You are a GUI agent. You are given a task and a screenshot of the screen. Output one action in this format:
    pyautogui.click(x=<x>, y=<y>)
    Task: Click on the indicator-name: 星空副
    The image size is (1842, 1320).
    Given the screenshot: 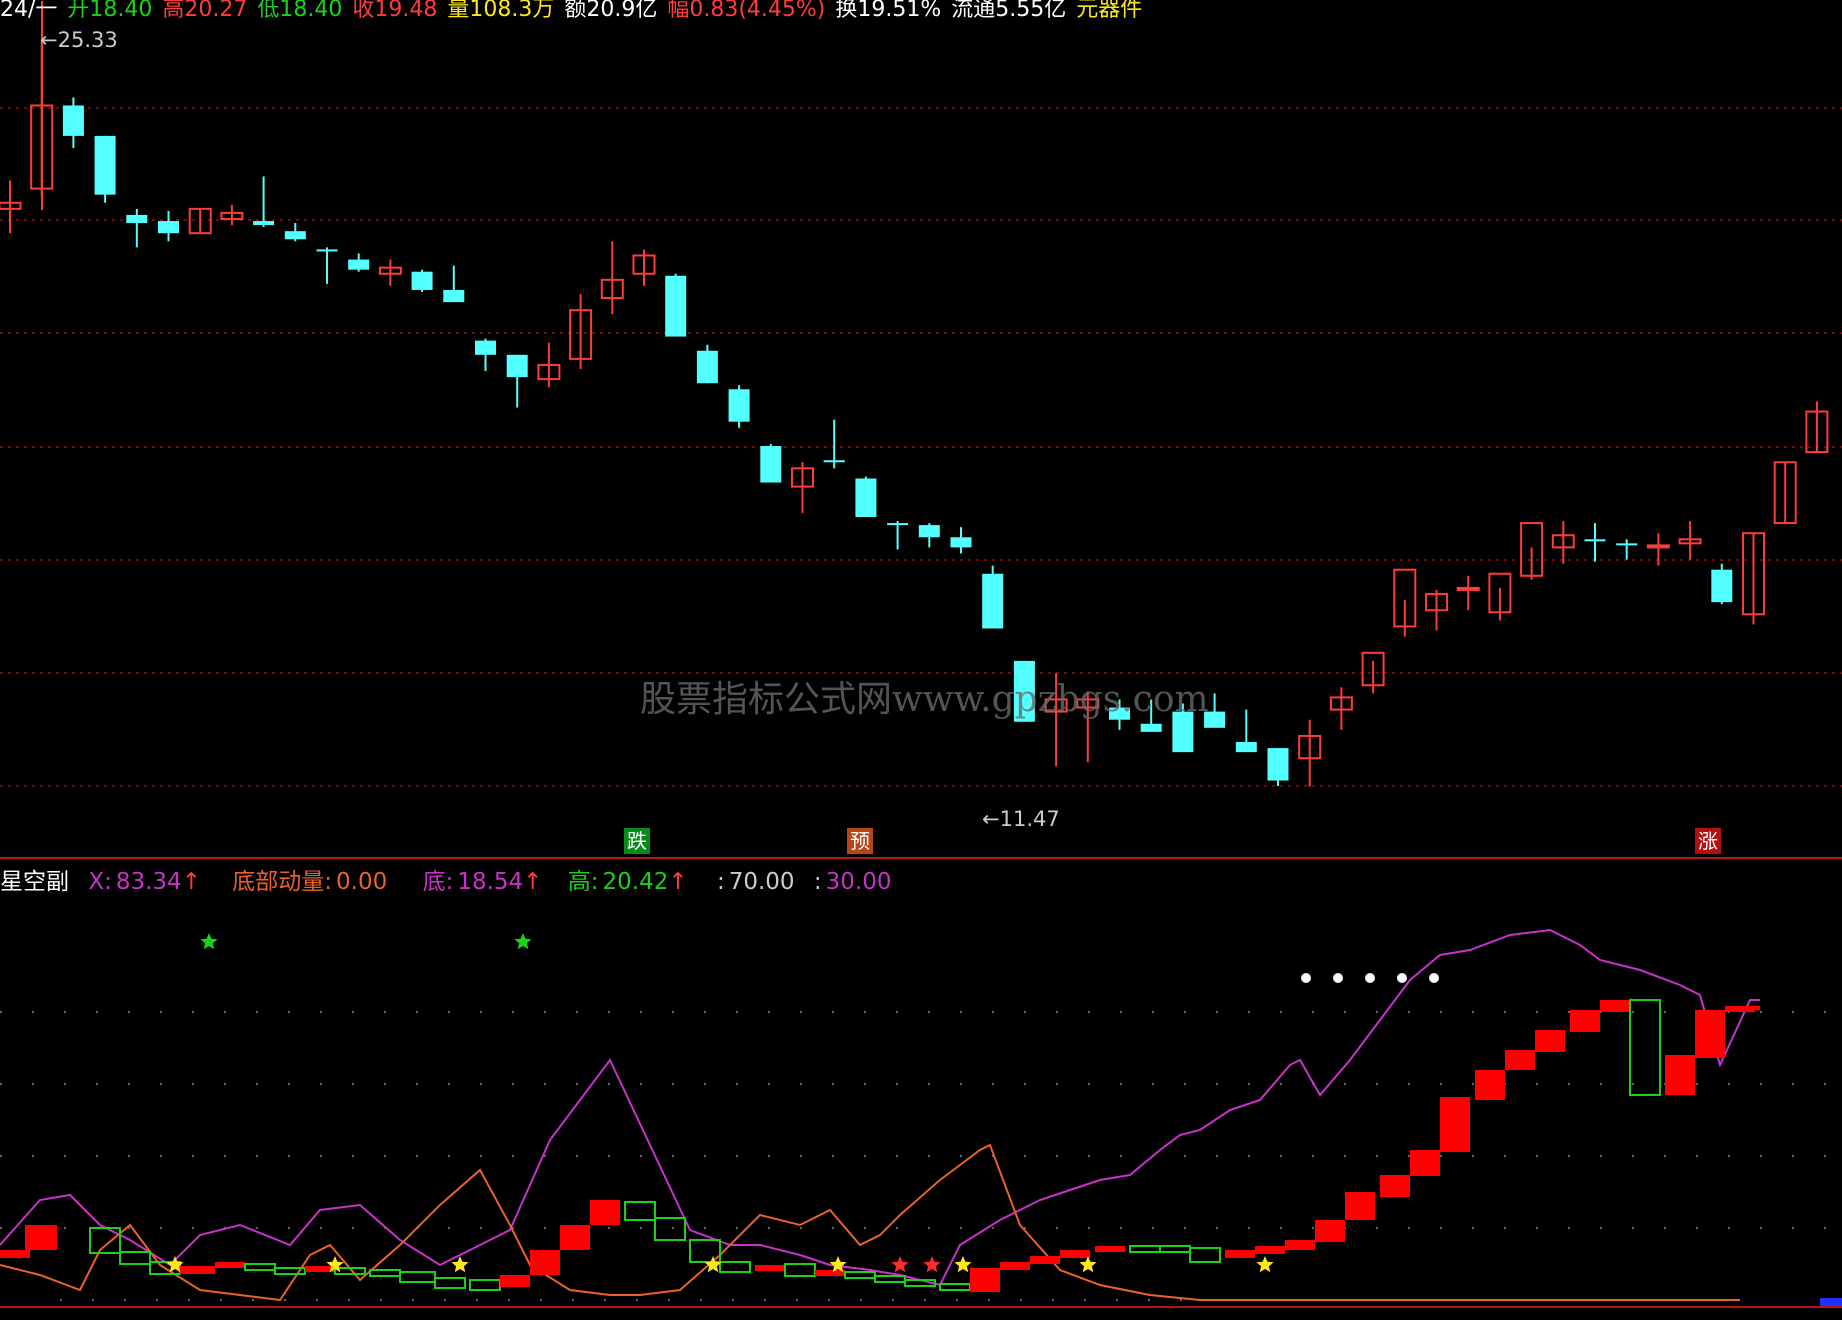 What is the action you would take?
    pyautogui.click(x=34, y=882)
    